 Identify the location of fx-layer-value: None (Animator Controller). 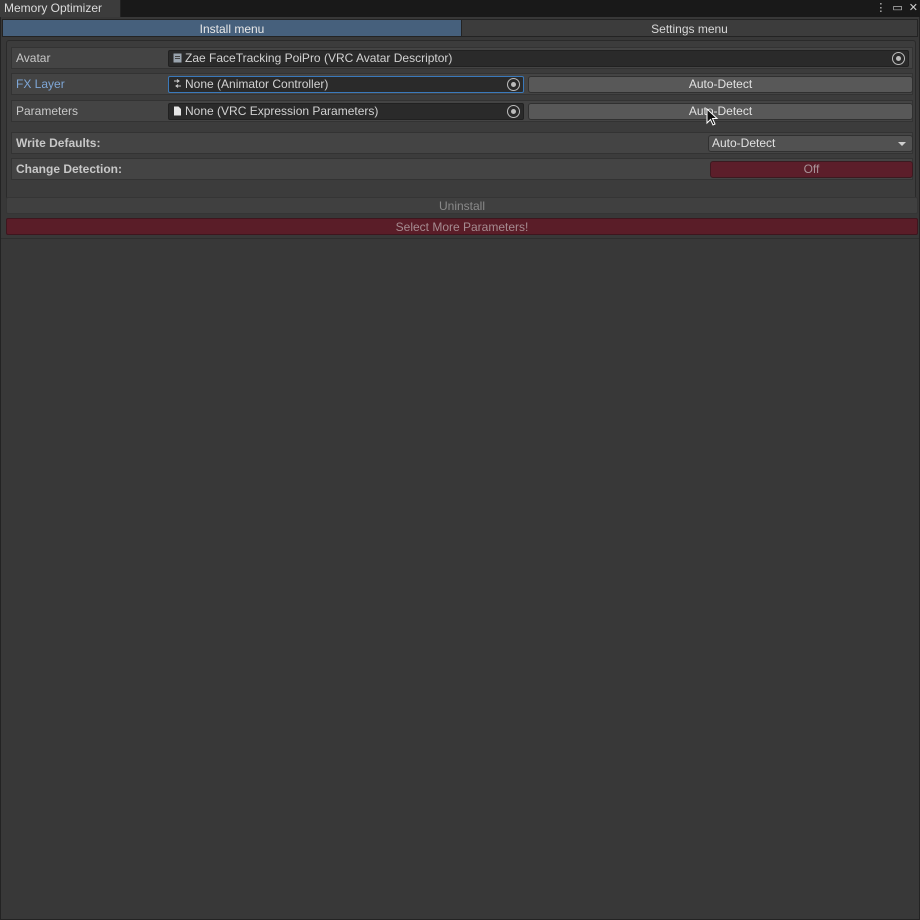
(257, 84).